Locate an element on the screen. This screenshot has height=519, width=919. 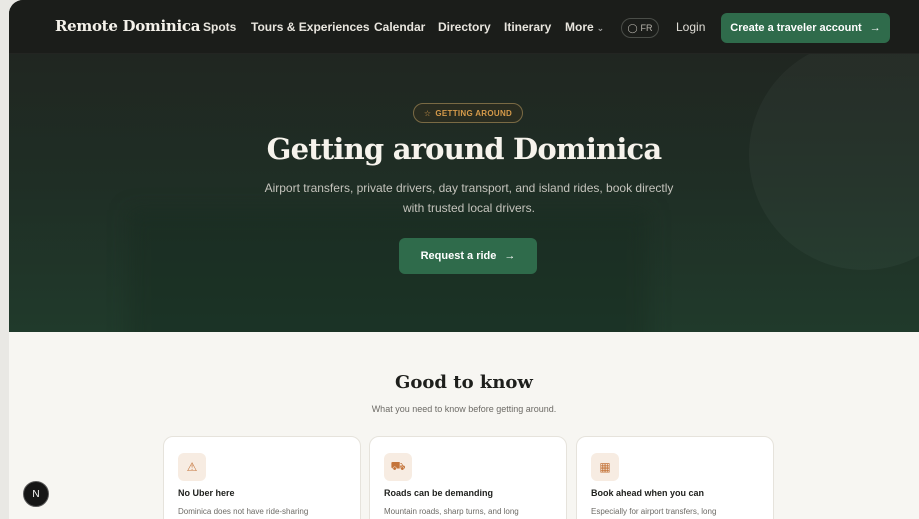
globe-icon: ◯ is located at coordinates (632, 27).